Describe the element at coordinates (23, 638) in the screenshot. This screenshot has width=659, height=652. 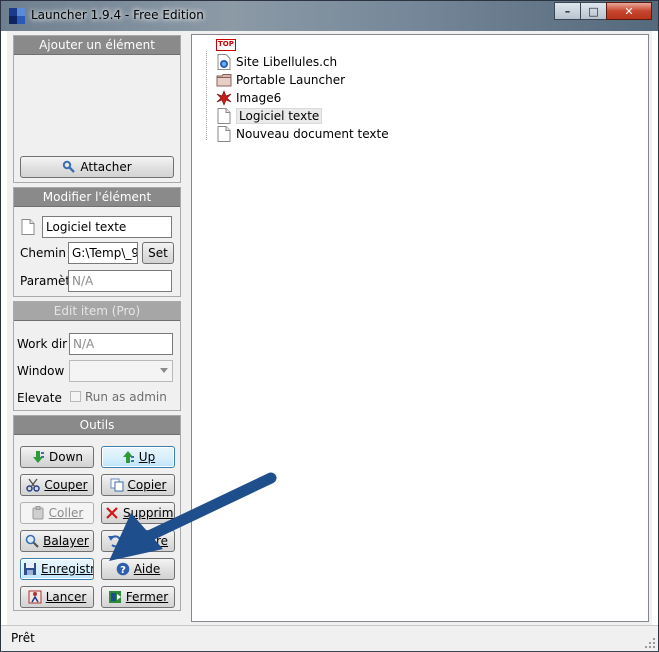
I see `status-text: Prêt` at that location.